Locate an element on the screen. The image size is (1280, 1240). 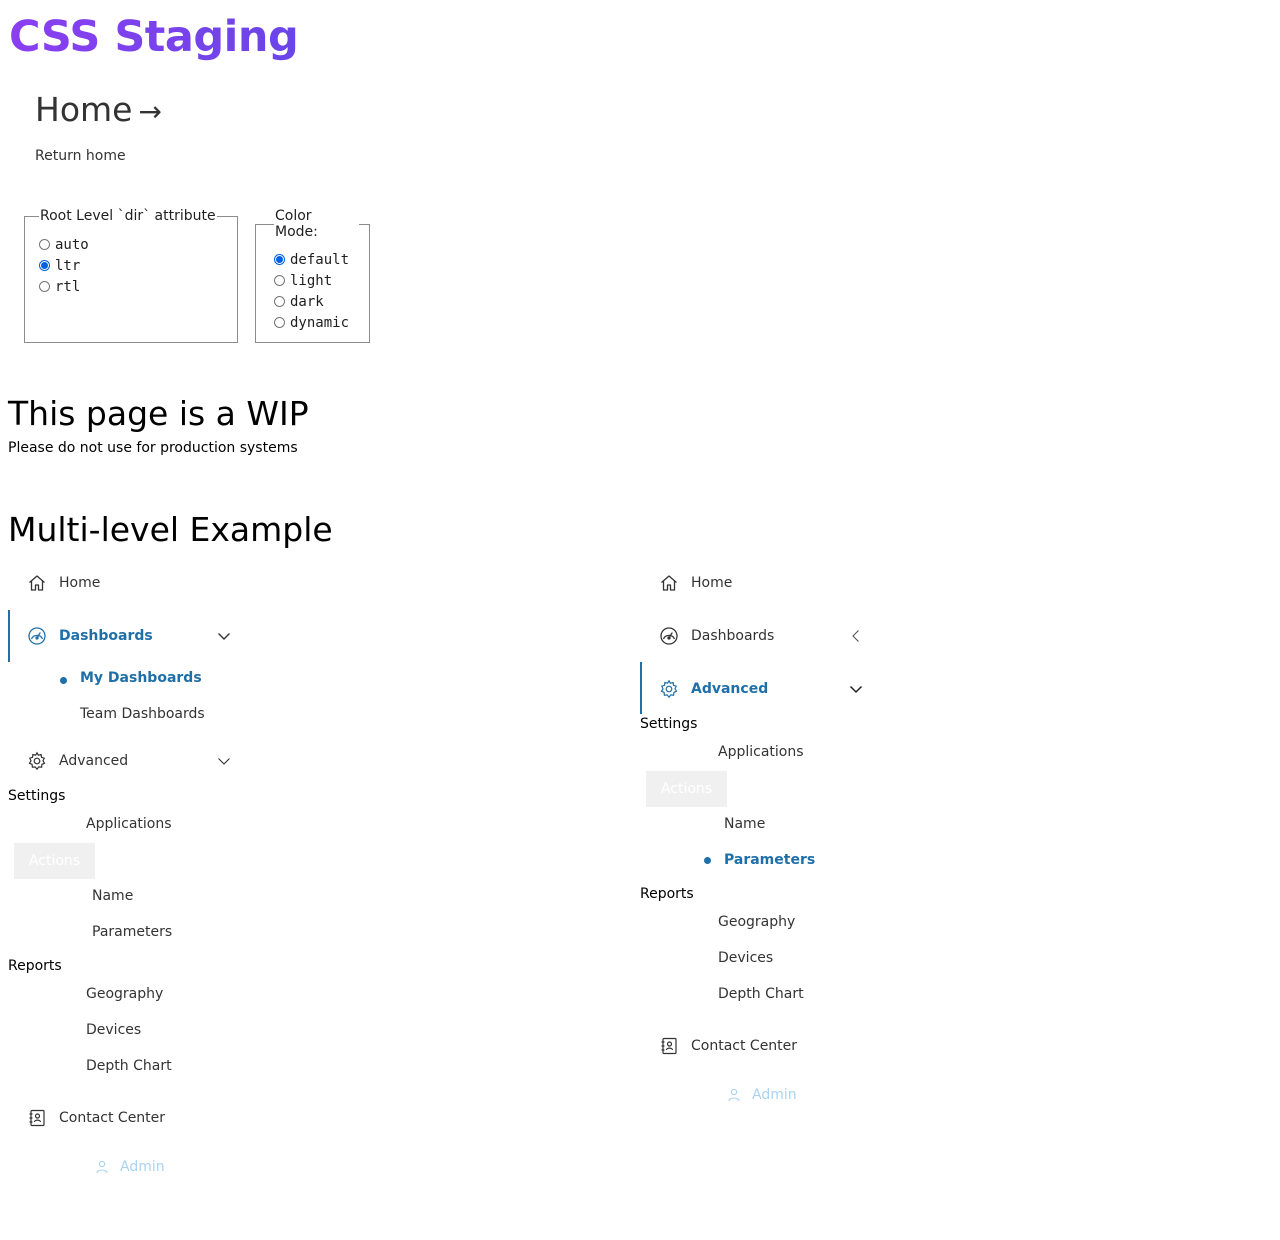
left-nav-depth-chart: Depth Chart is located at coordinates (129, 1066).